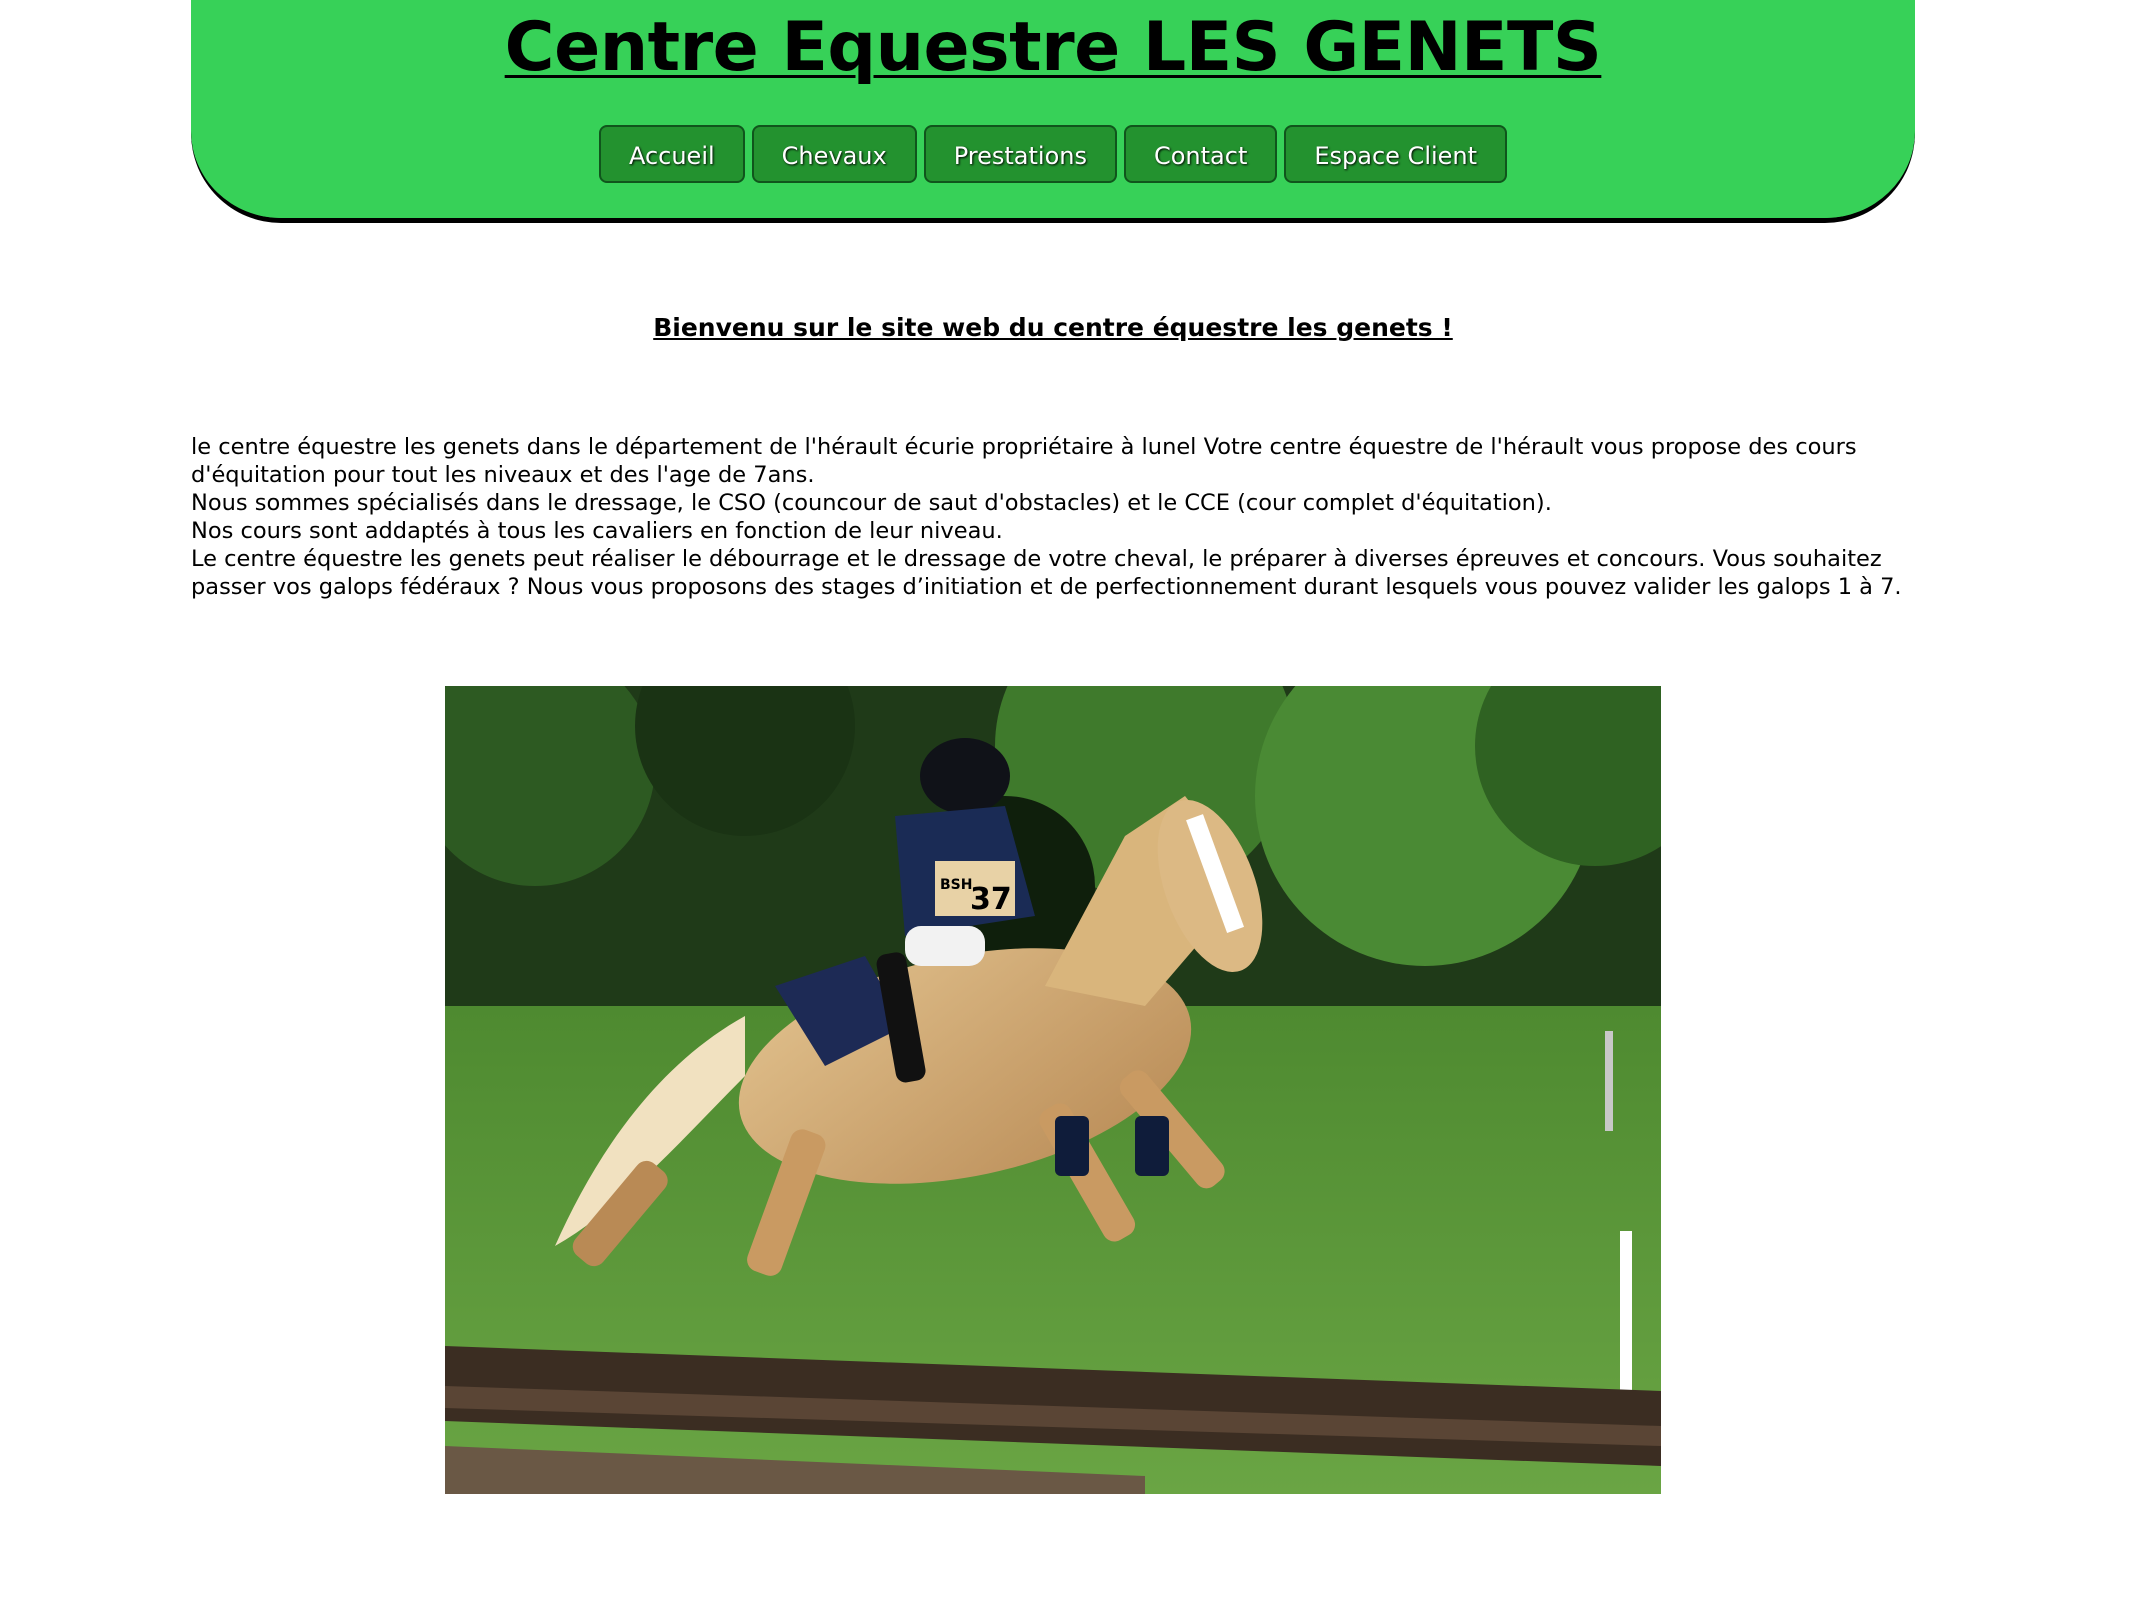 Image resolution: width=2148 pixels, height=1615 pixels. What do you see at coordinates (1053, 47) in the screenshot?
I see `site-title: Centre Equestre LES GENETS` at bounding box center [1053, 47].